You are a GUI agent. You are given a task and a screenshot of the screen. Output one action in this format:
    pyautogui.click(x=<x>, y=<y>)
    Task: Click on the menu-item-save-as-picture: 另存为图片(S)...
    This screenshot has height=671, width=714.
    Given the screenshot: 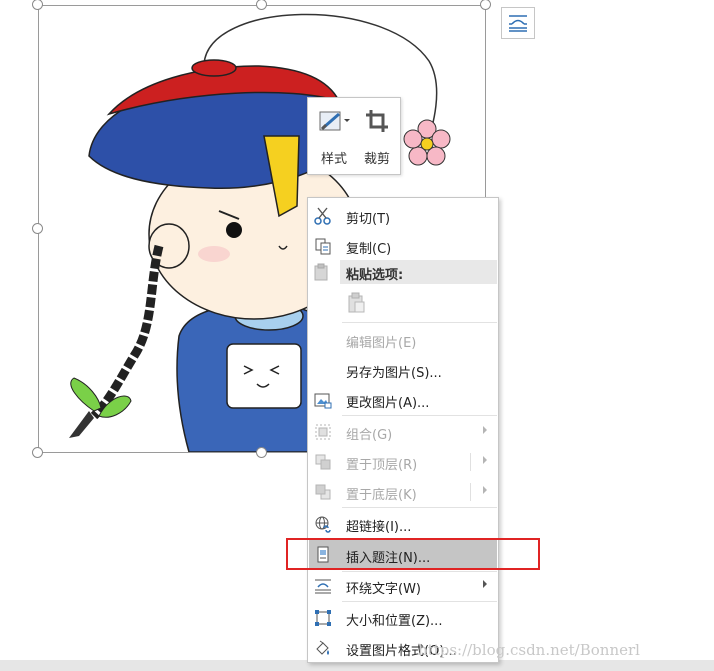 What is the action you would take?
    pyautogui.click(x=403, y=370)
    